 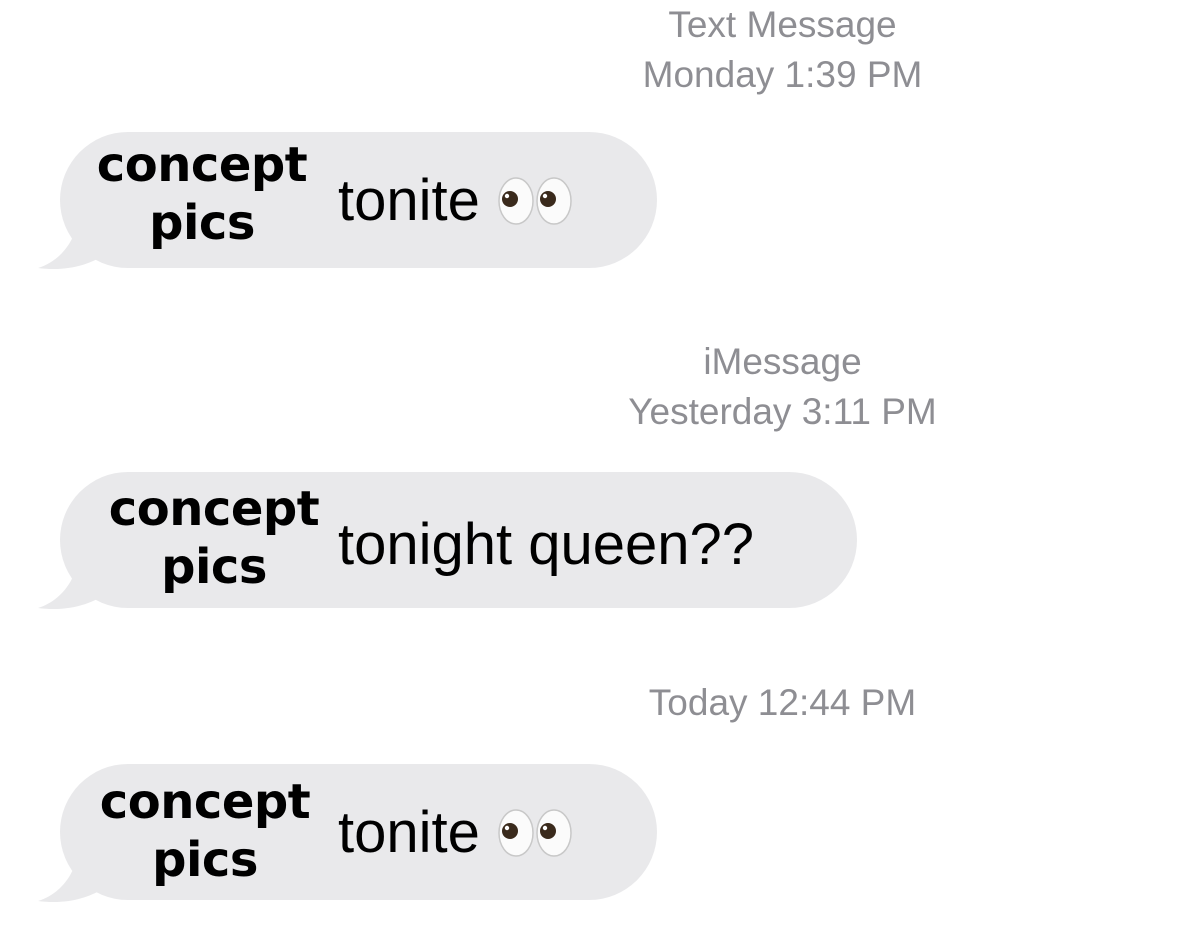 What do you see at coordinates (782, 74) in the screenshot?
I see `timestamp-label: Monday 1:39 PM` at bounding box center [782, 74].